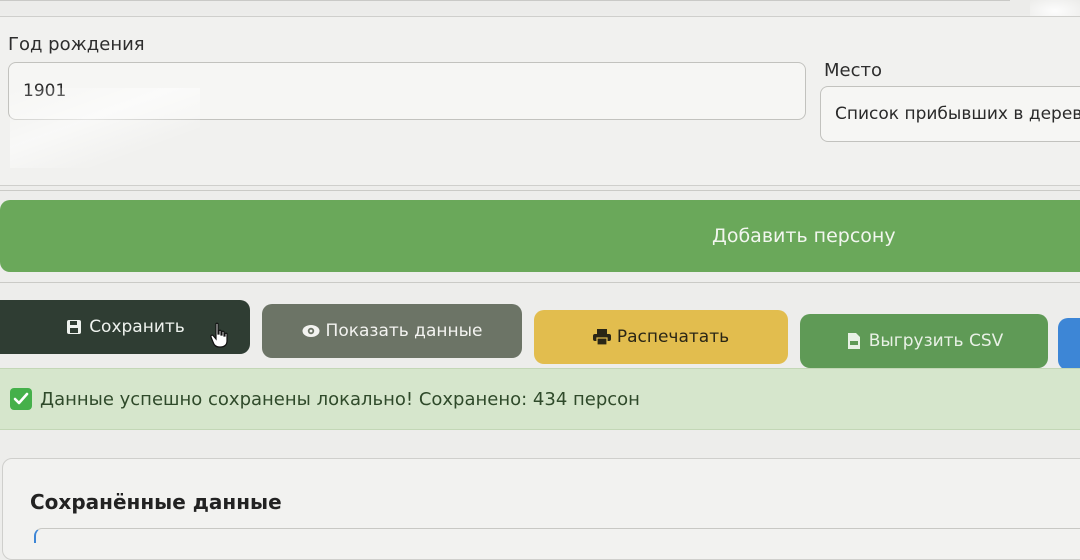 Image resolution: width=1080 pixels, height=560 pixels. I want to click on add-person-label: Добавить персону, so click(804, 236).